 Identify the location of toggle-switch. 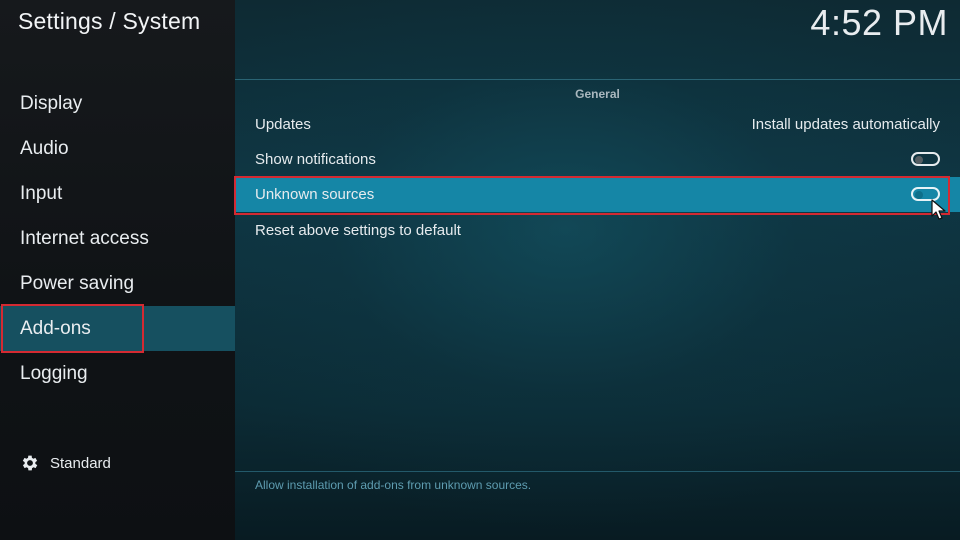
(925, 159).